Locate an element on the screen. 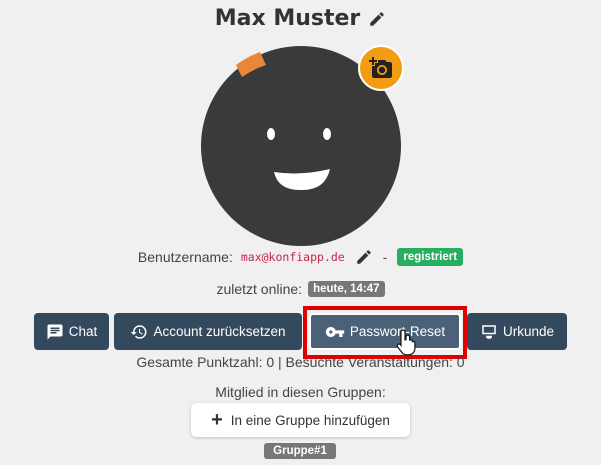 The height and width of the screenshot is (465, 601). profile-header: Max Muster is located at coordinates (300, 18).